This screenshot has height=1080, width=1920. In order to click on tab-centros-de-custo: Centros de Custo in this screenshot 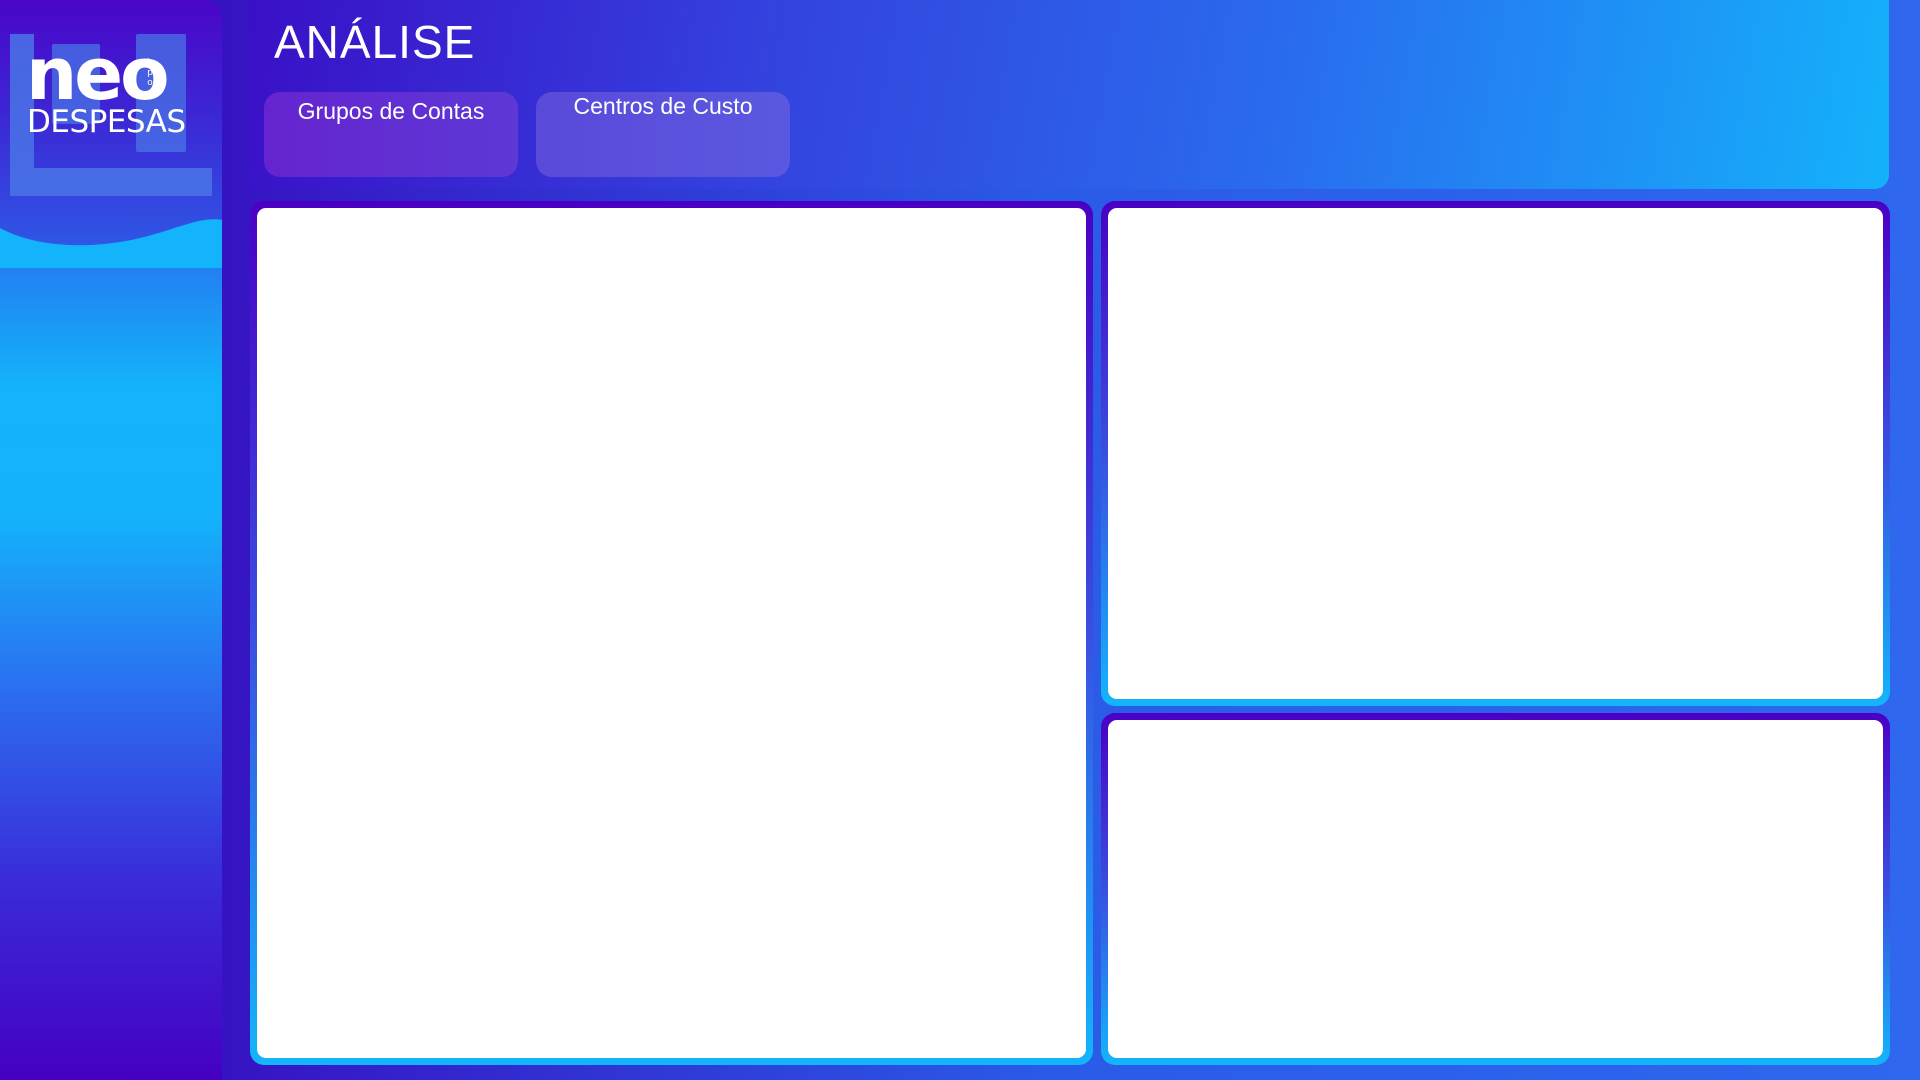, I will do `click(663, 134)`.